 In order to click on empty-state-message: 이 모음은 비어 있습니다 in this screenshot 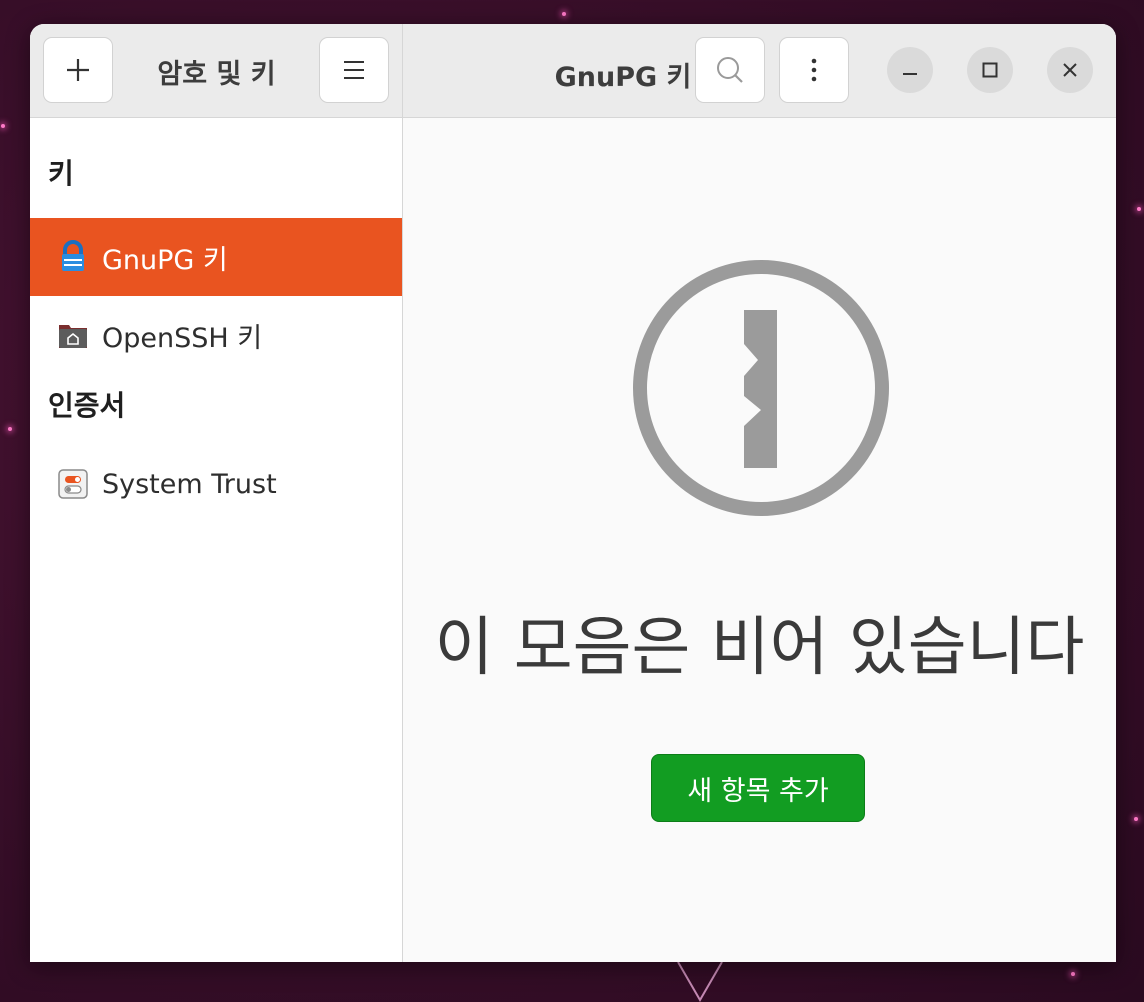, I will do `click(759, 648)`.